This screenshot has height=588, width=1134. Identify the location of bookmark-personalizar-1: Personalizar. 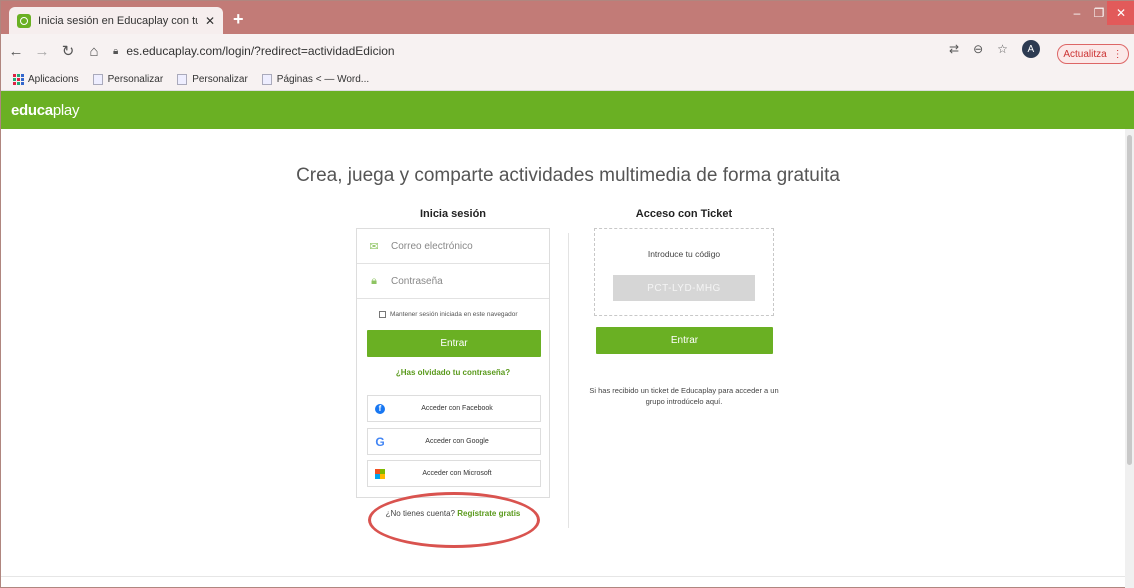
(128, 79).